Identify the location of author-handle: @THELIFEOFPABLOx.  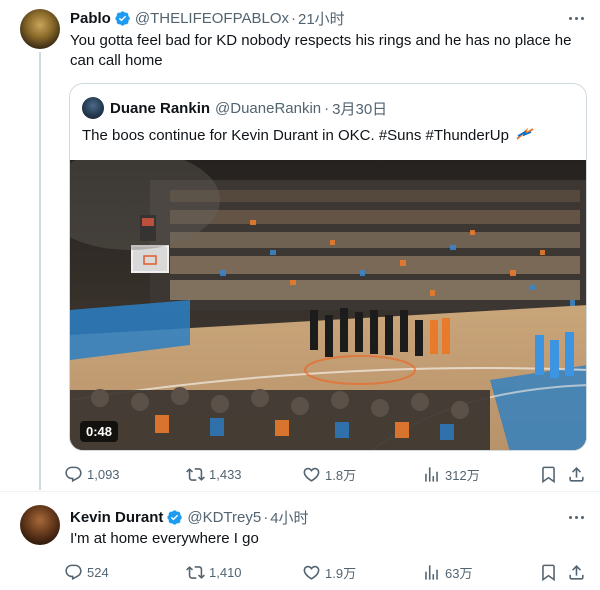
(212, 18).